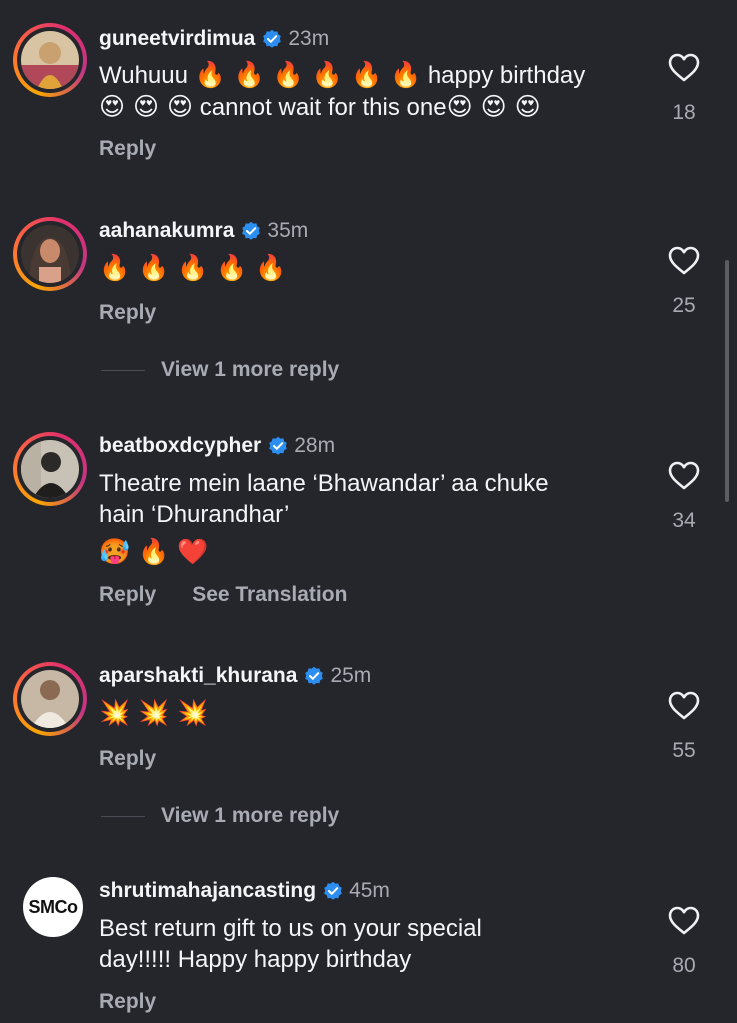  Describe the element at coordinates (727, 381) in the screenshot. I see `scrollbar` at that location.